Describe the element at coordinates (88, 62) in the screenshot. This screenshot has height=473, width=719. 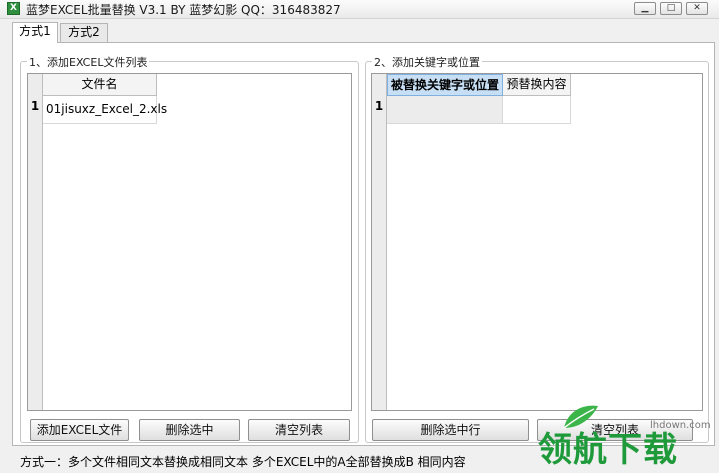
I see `file-list-group-title: 1、添加EXCEL文件列表` at that location.